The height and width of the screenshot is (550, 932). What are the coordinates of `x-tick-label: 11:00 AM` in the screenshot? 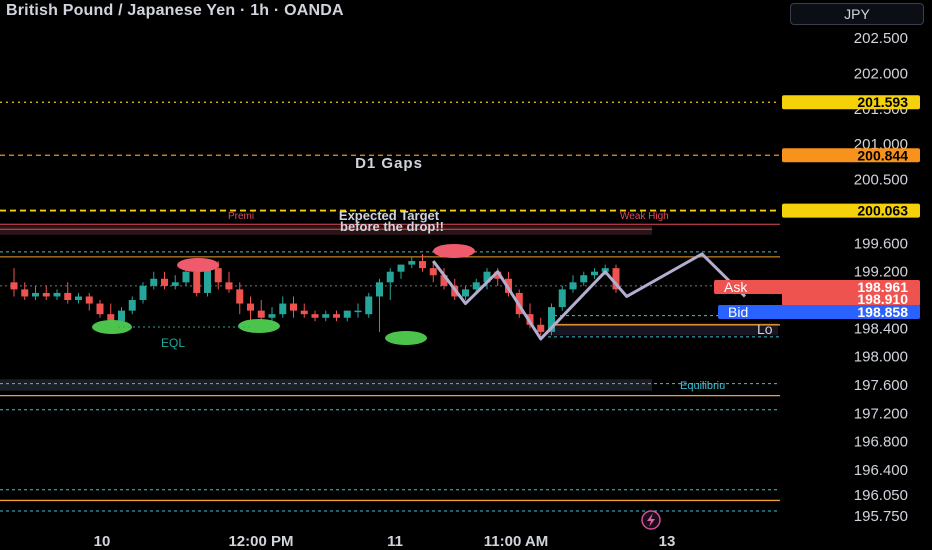 It's located at (516, 541).